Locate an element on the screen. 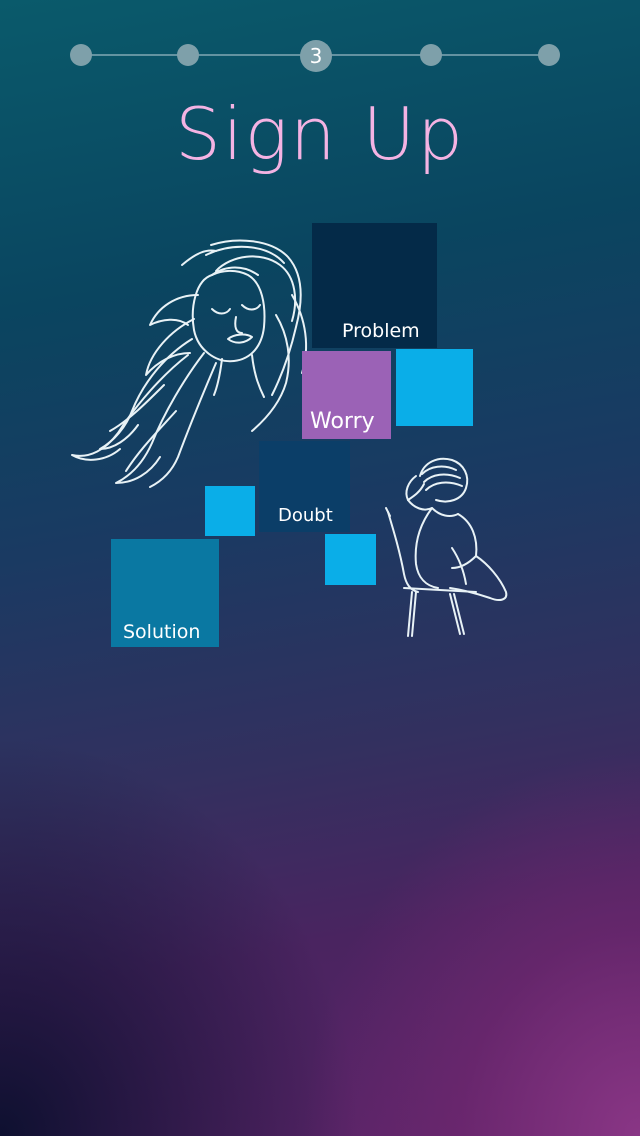 Image resolution: width=640 pixels, height=1136 pixels. accent-tile-left is located at coordinates (230, 511).